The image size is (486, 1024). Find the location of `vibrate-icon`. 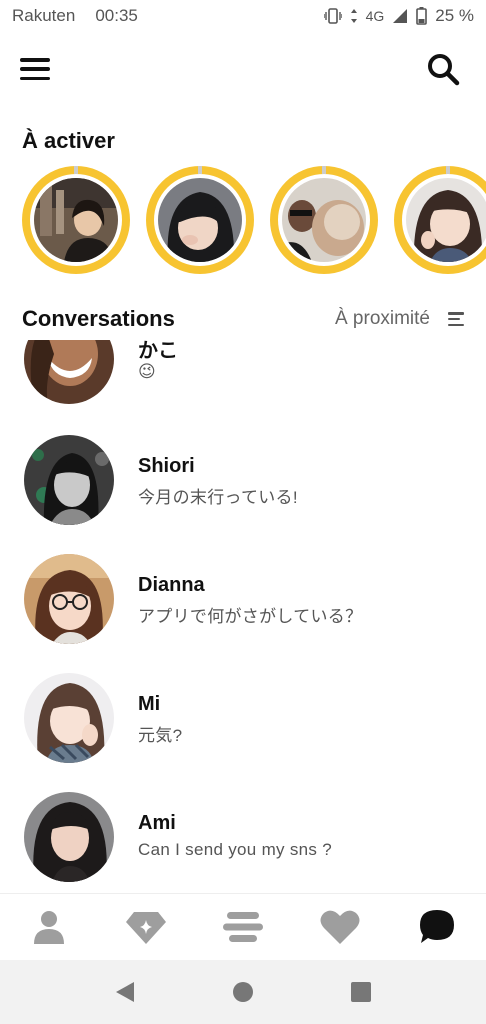

vibrate-icon is located at coordinates (332, 16).